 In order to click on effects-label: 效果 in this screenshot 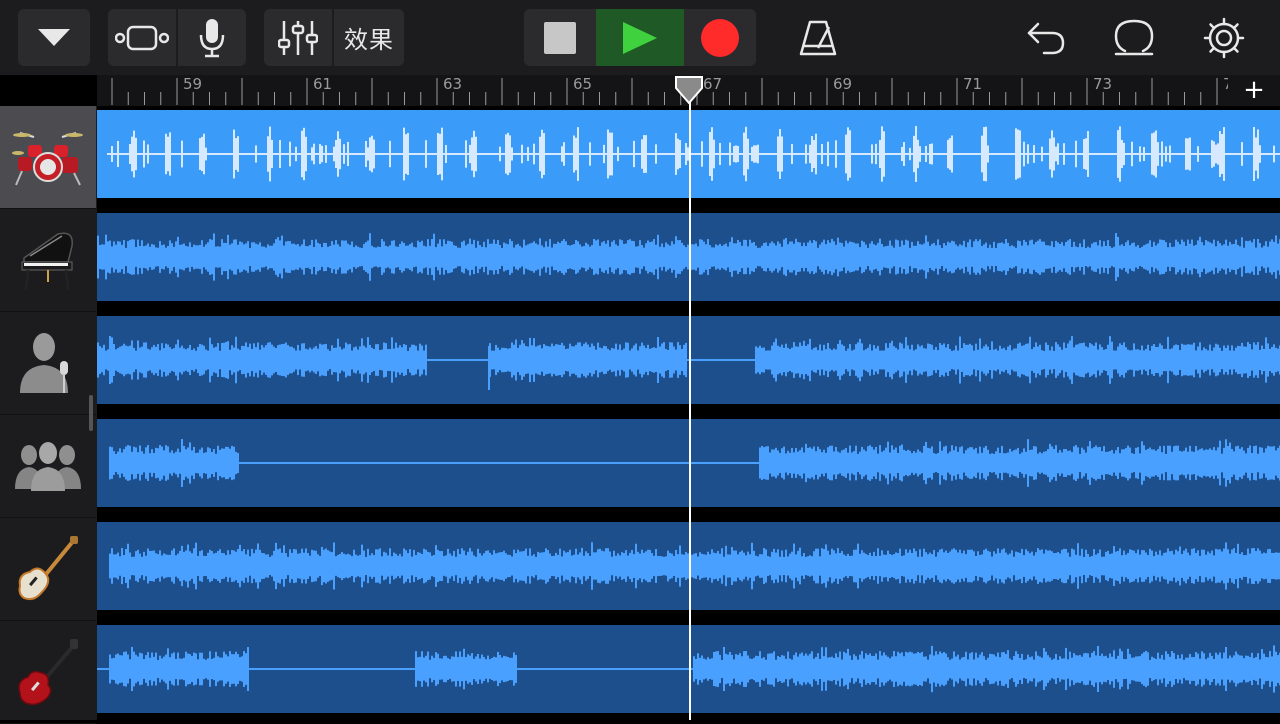, I will do `click(369, 40)`.